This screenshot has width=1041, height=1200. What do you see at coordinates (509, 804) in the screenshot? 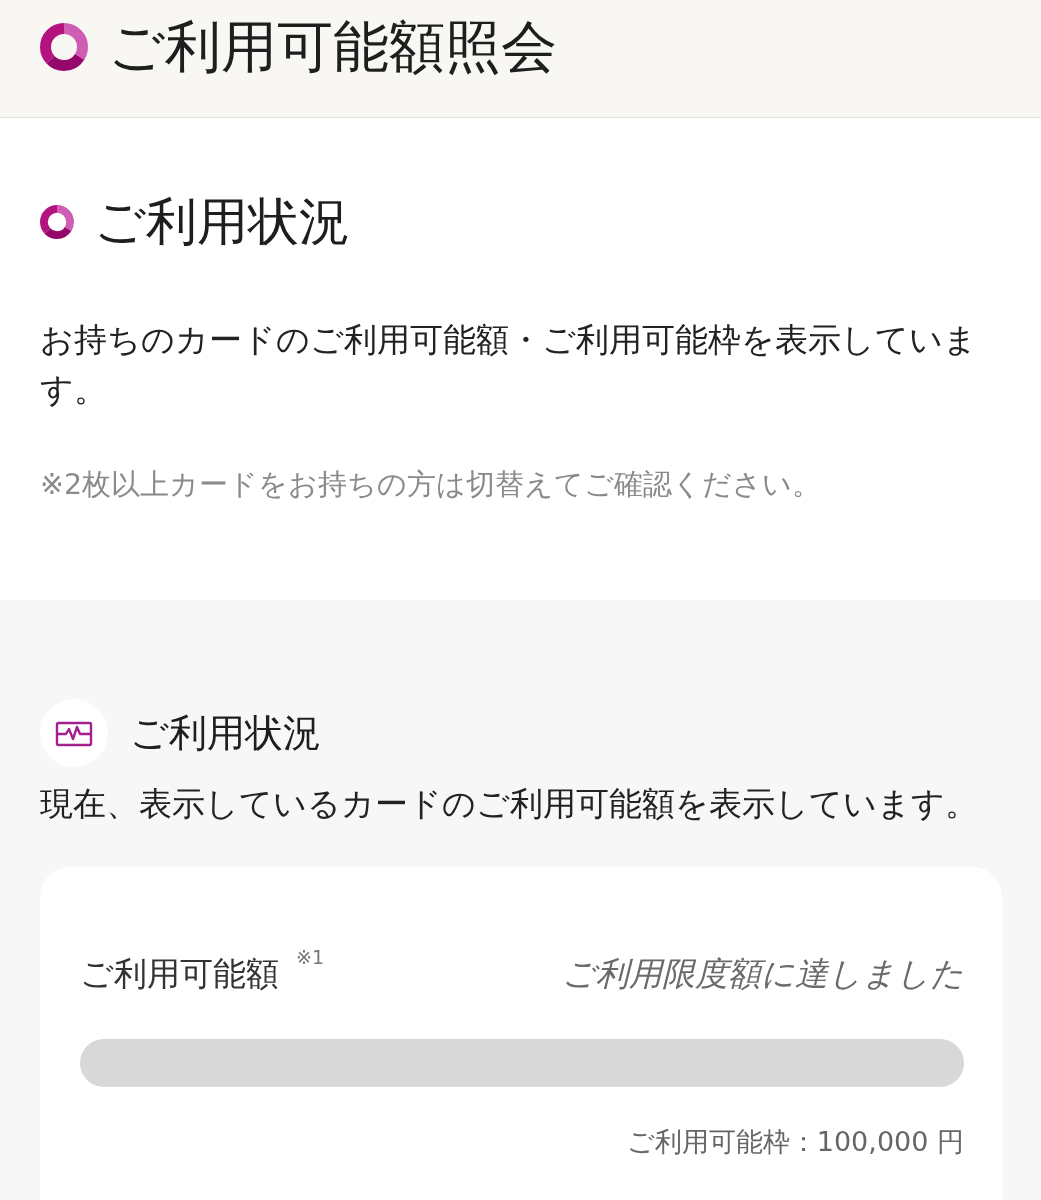
I see `description-text: 現在、表示しているカードのご利用可能額を表示しています。` at bounding box center [509, 804].